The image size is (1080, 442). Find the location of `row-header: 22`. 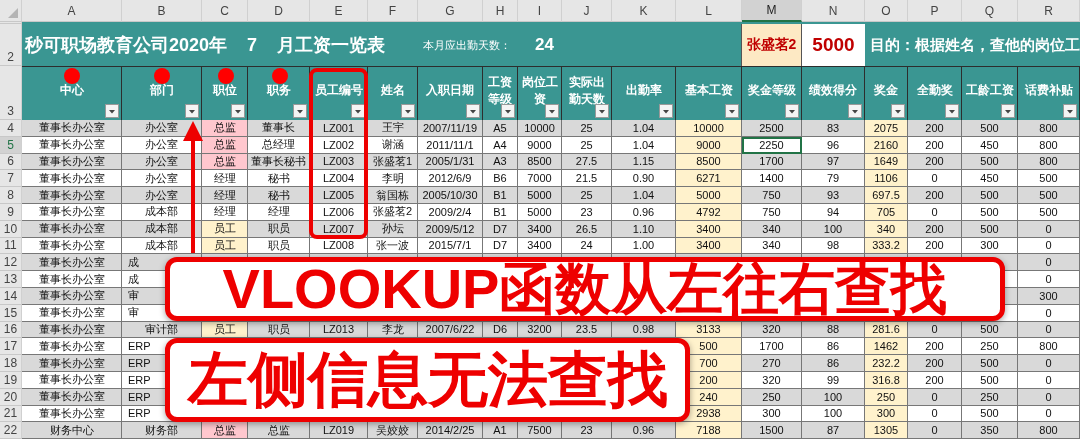

row-header: 22 is located at coordinates (11, 431).